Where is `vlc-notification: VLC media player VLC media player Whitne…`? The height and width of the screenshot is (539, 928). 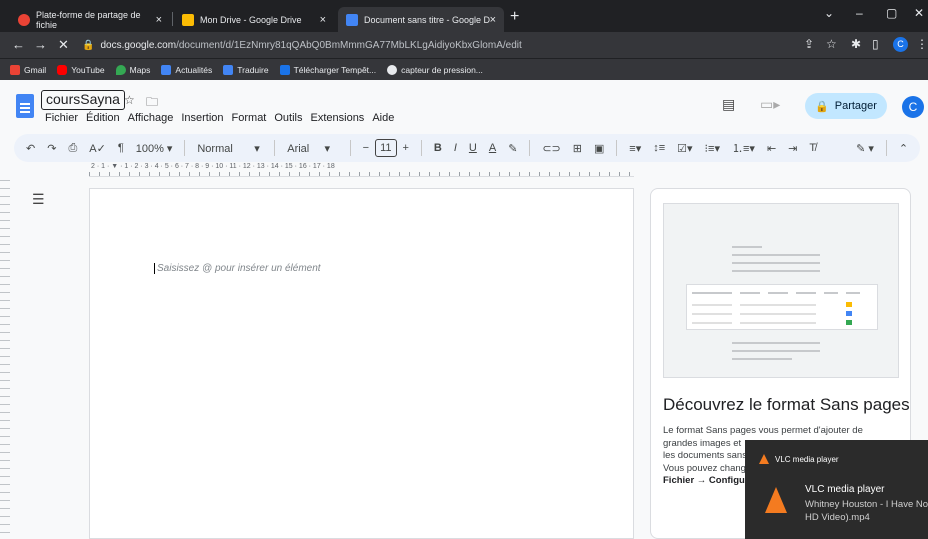
vlc-notification: VLC media player VLC media player Whitne… is located at coordinates (836, 489).